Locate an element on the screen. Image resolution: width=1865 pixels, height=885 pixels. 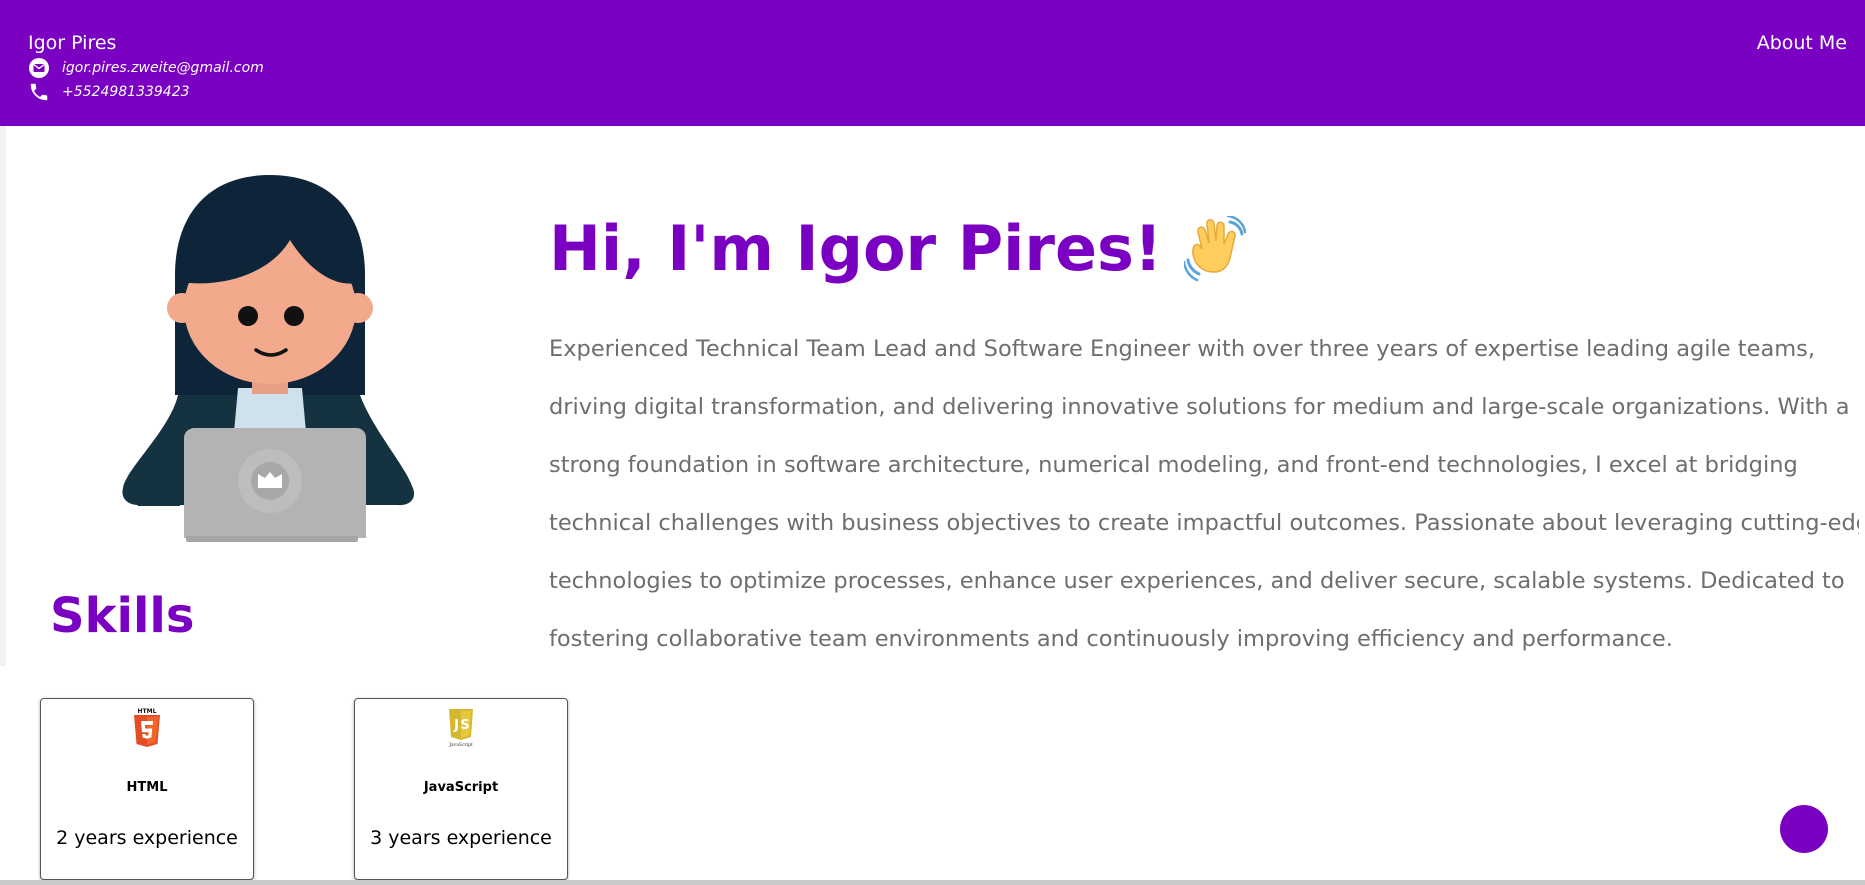
skill-name: JavaScript is located at coordinates (461, 787).